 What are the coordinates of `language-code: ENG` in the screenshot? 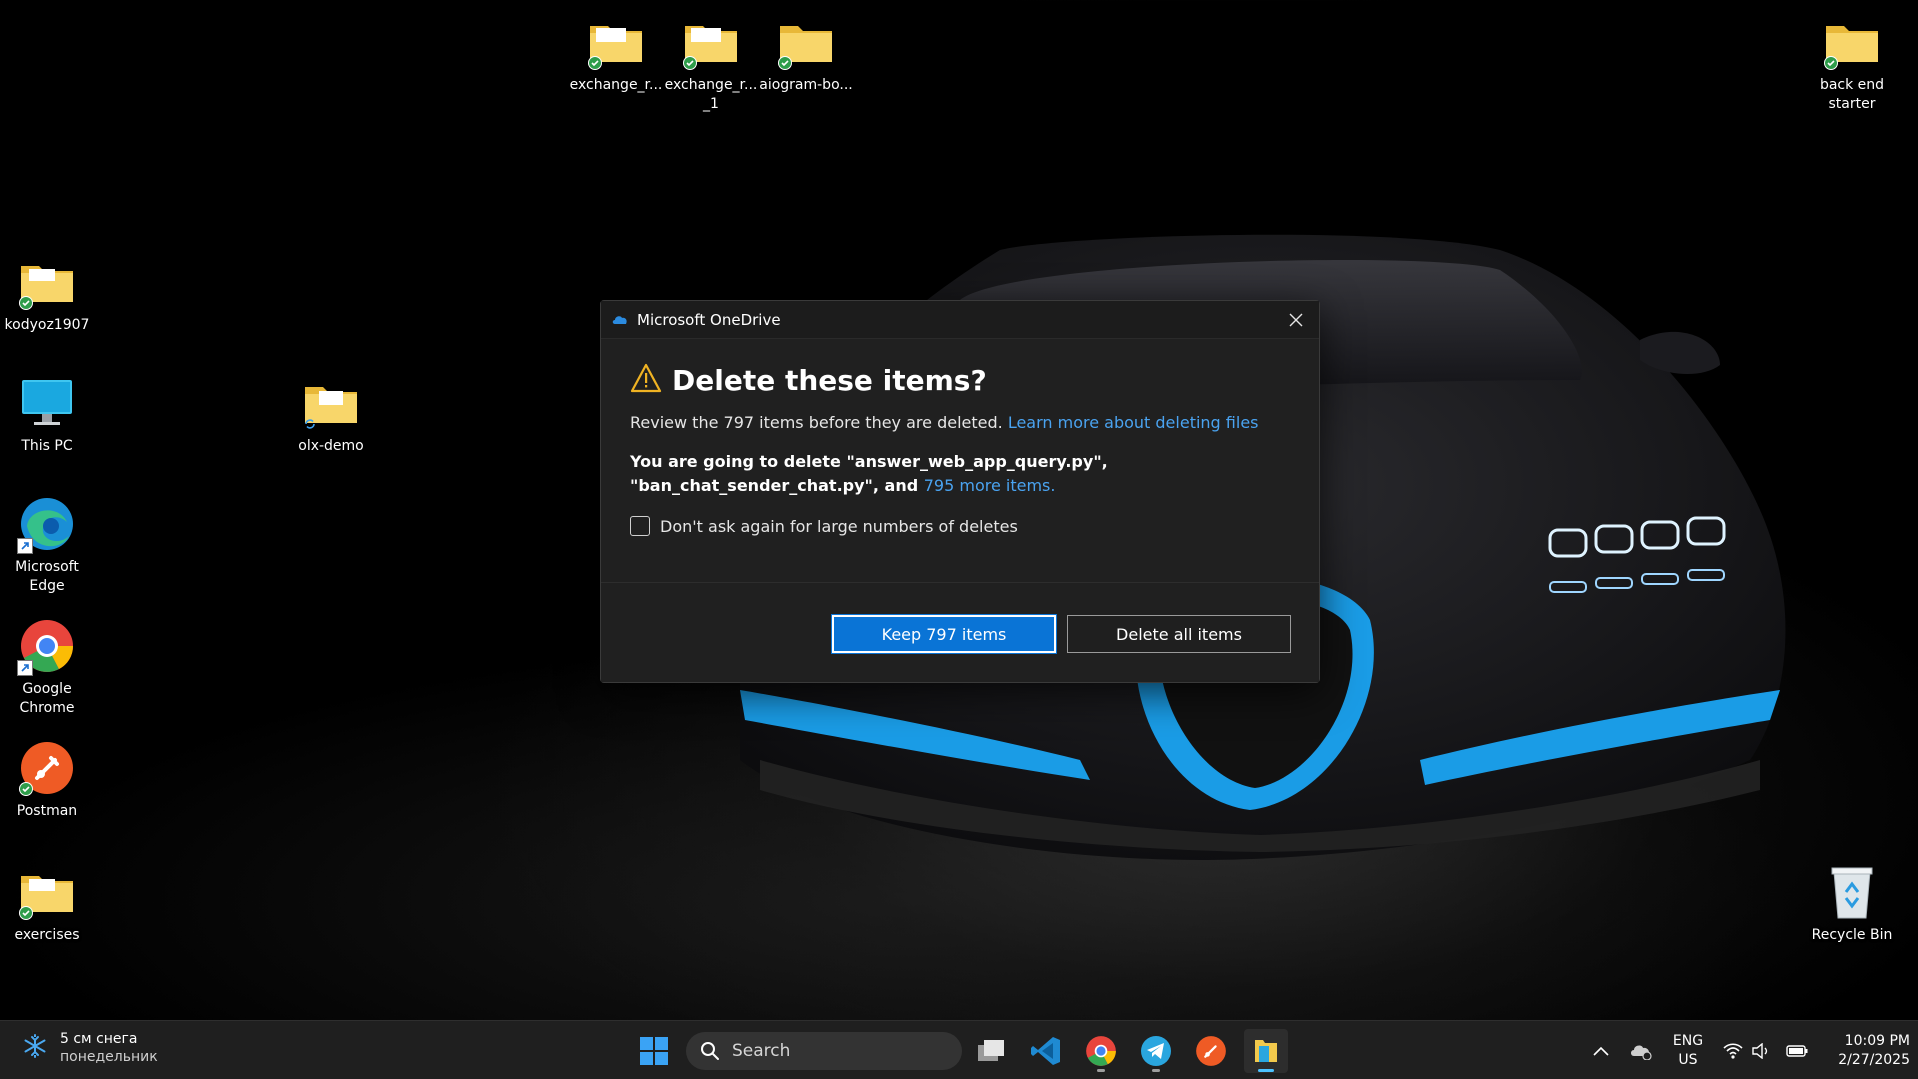 It's located at (1688, 1041).